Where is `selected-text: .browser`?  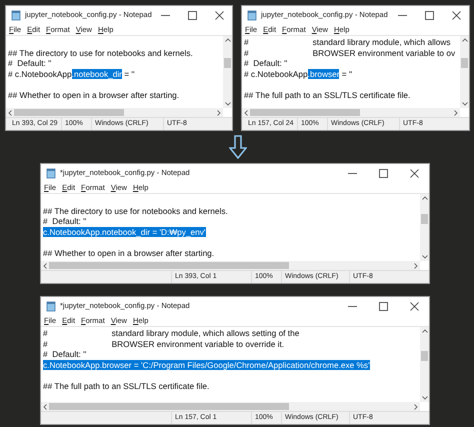
selected-text: .browser is located at coordinates (324, 73).